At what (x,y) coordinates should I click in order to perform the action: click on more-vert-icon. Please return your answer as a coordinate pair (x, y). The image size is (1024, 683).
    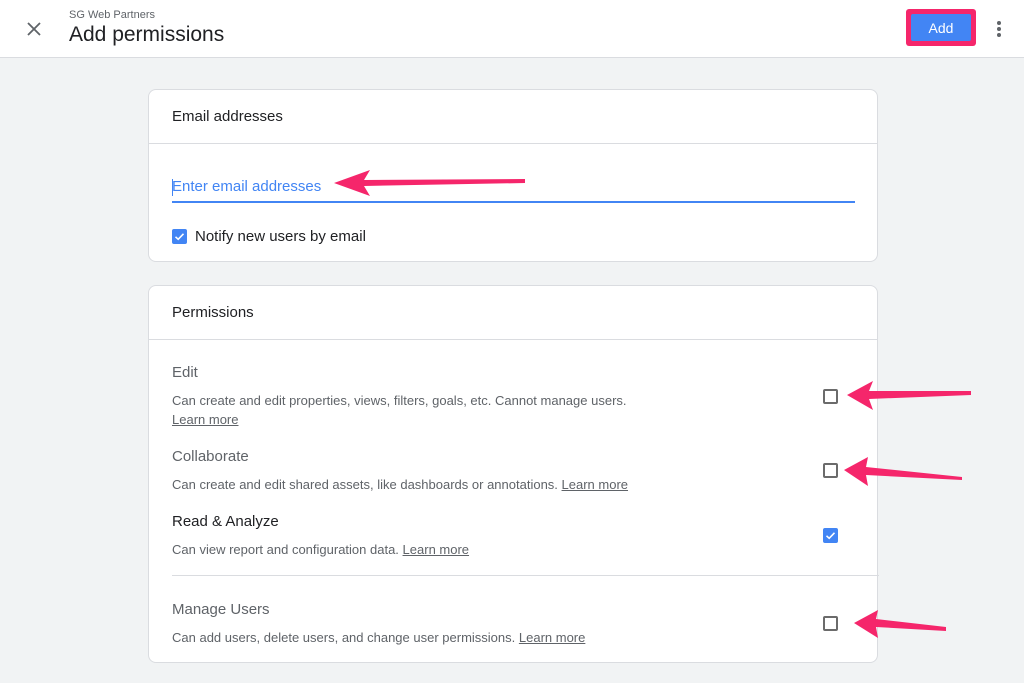
    Looking at the image, I should click on (999, 29).